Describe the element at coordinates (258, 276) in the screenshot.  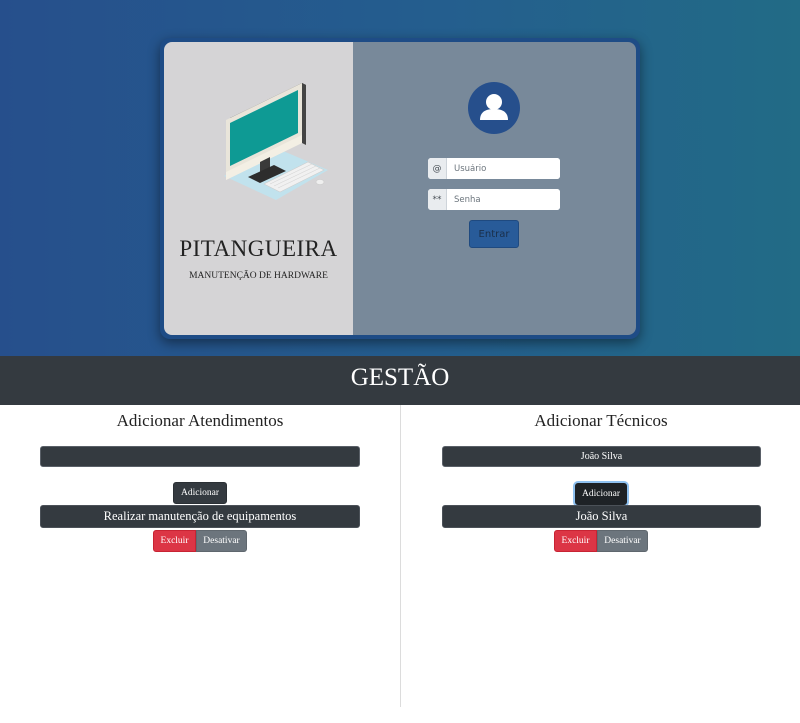
I see `brand-subtitle: MANUTENÇÃO DE HARDWARE` at that location.